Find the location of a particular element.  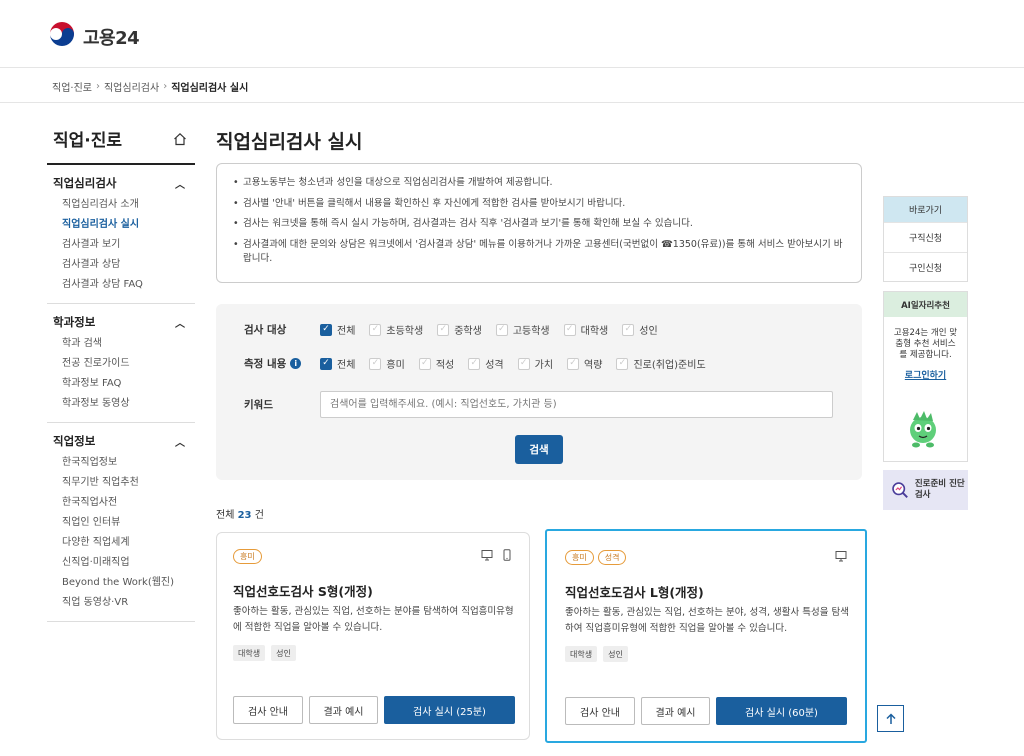

measure-checkbox: ✓ 전체 is located at coordinates (337, 363).